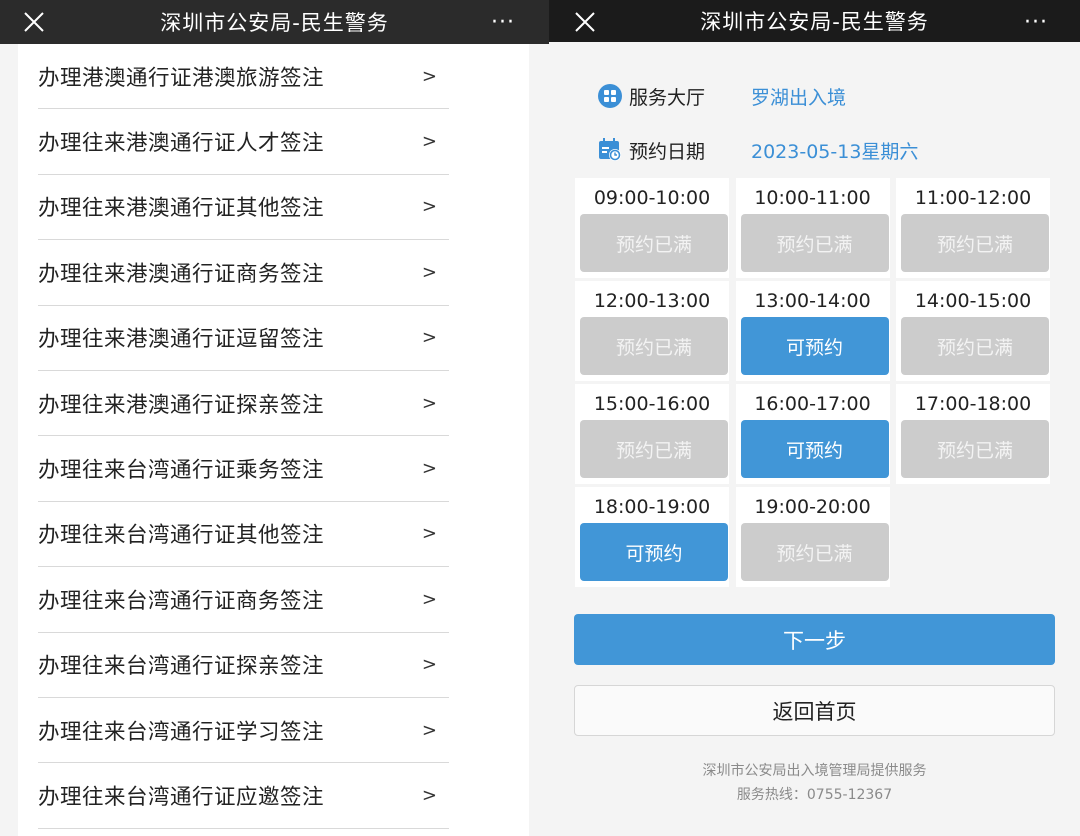 This screenshot has width=1080, height=836. I want to click on footer-hotline: 服务热线：0755-12367, so click(814, 795).